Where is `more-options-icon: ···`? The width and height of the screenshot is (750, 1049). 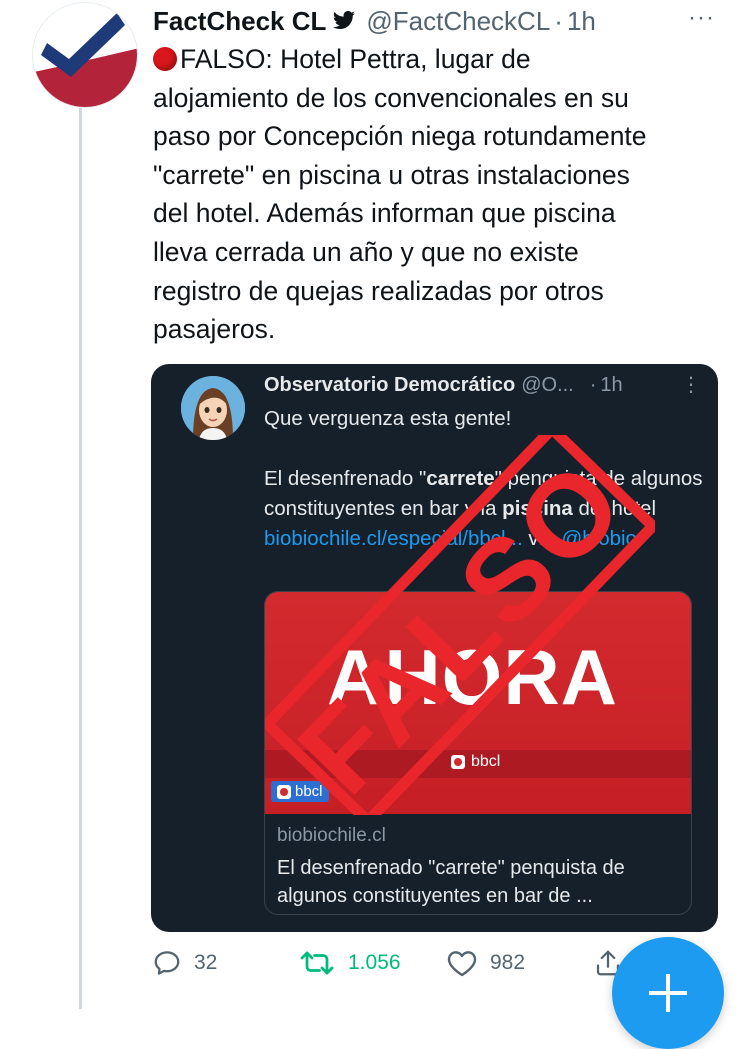
more-options-icon: ··· is located at coordinates (701, 18).